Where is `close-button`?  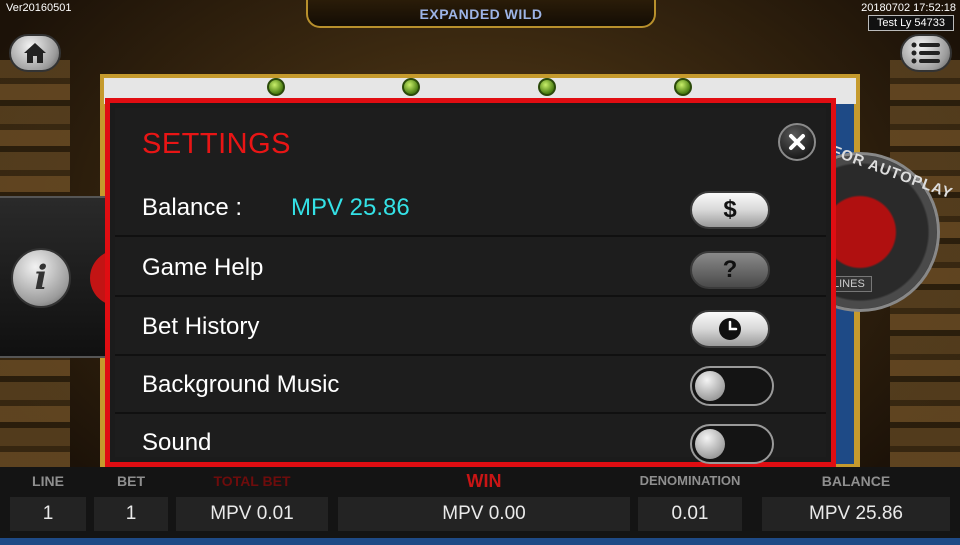 close-button is located at coordinates (797, 142).